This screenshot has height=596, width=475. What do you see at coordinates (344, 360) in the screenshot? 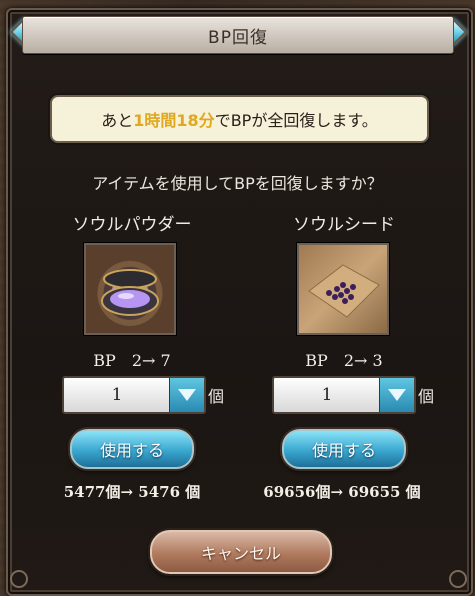
I see `bp-change-text: BP 2→ 3` at bounding box center [344, 360].